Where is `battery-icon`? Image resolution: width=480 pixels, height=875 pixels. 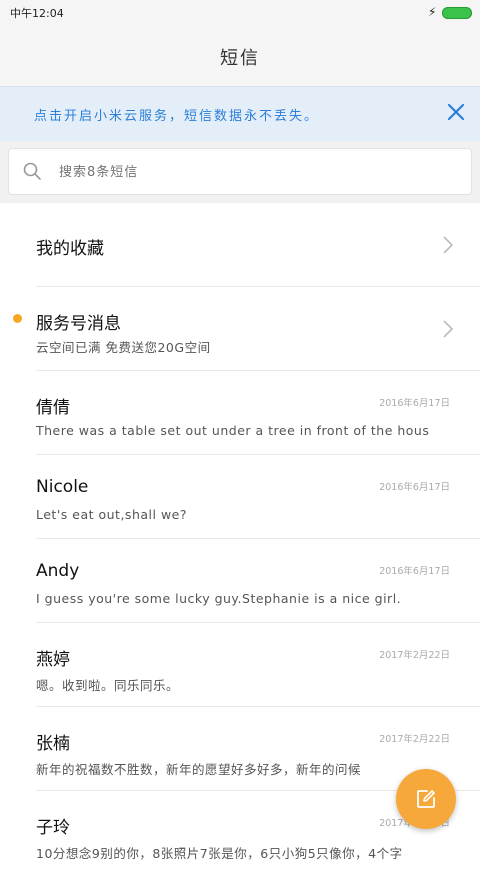
battery-icon is located at coordinates (457, 13).